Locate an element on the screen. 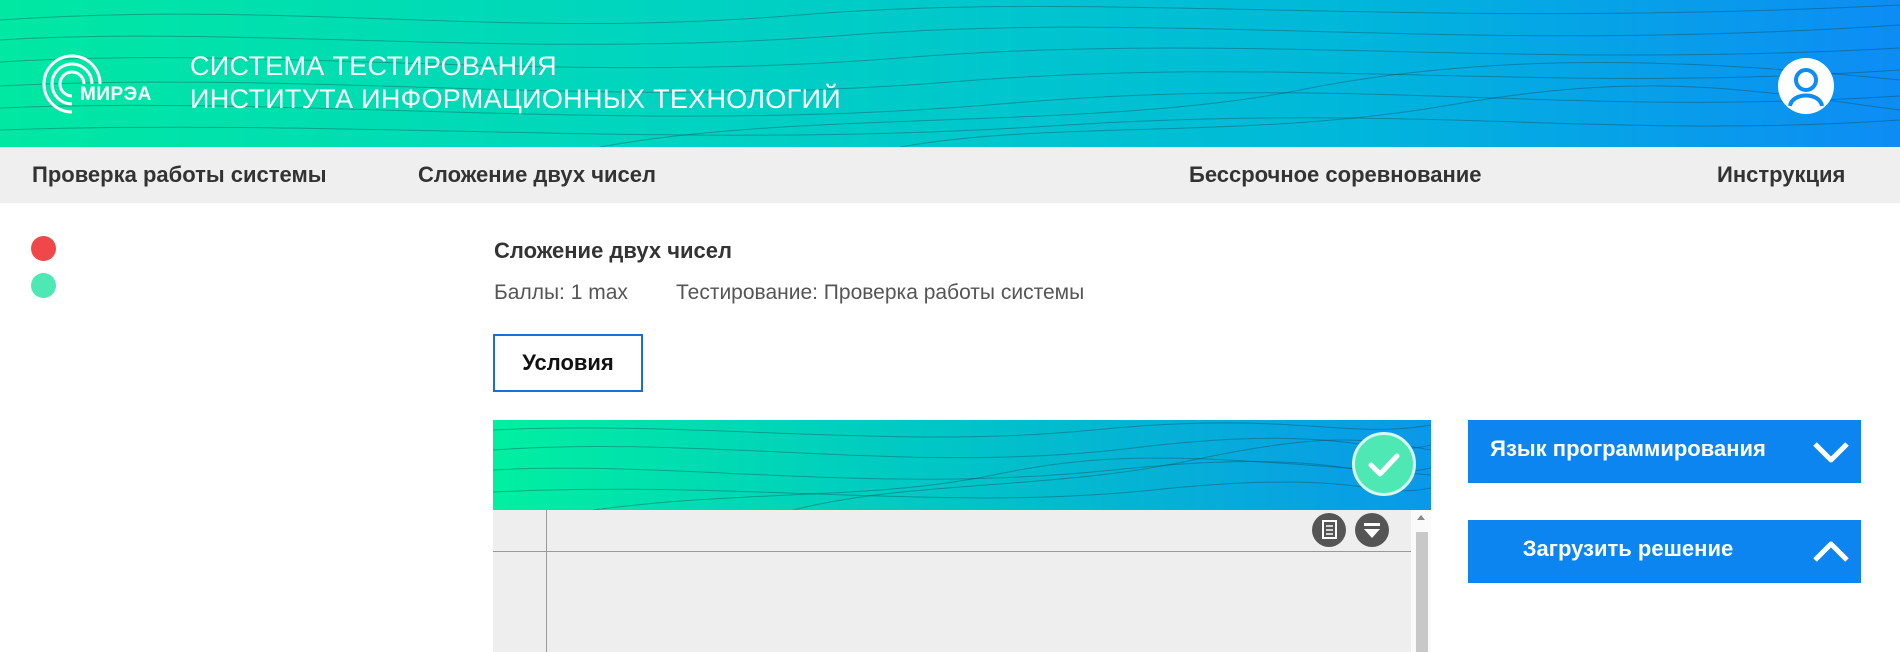 The width and height of the screenshot is (1900, 652). editor-scrollbar is located at coordinates (1421, 581).